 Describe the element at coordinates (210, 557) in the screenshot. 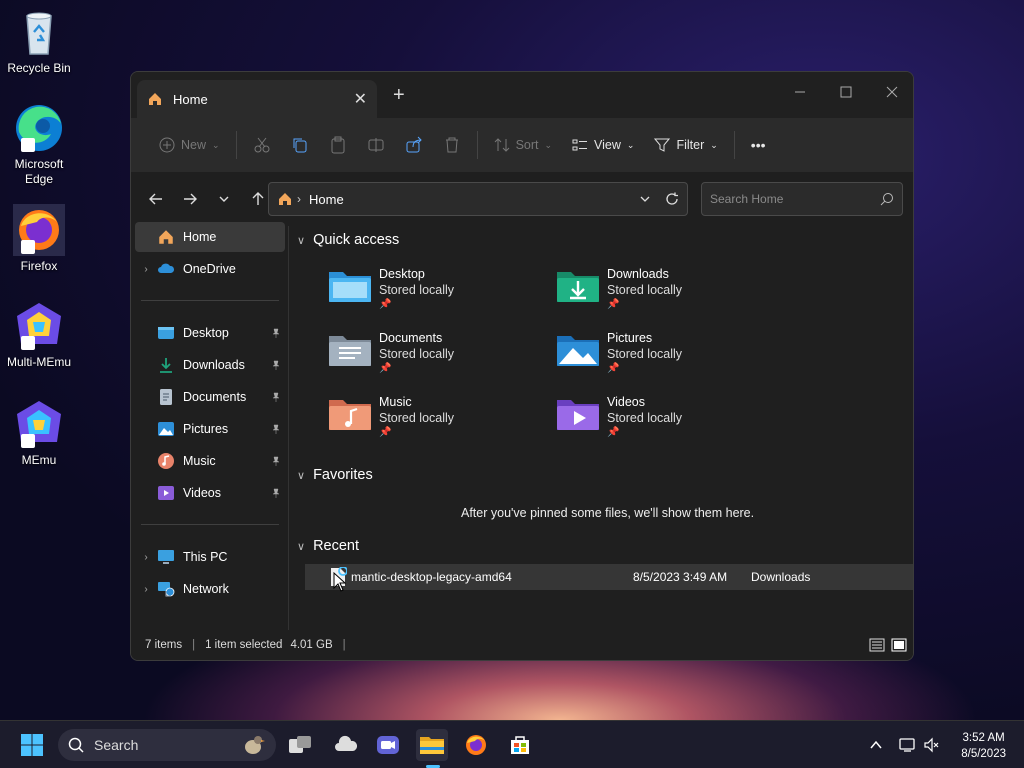

I see `sidebar-item-this-pc: › This PC` at that location.